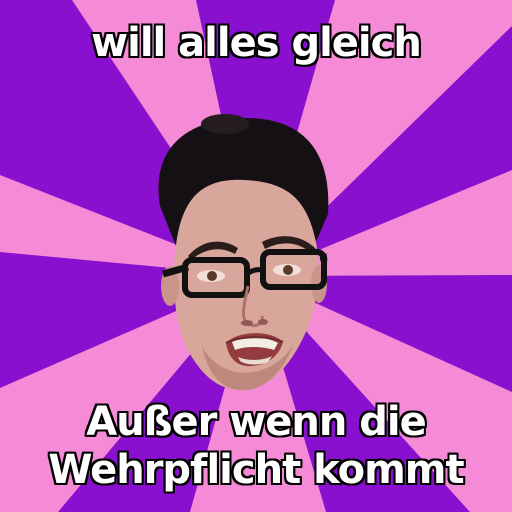 This screenshot has width=512, height=512. What do you see at coordinates (256, 422) in the screenshot?
I see `bottom-caption-line-1: Außer wenn die` at bounding box center [256, 422].